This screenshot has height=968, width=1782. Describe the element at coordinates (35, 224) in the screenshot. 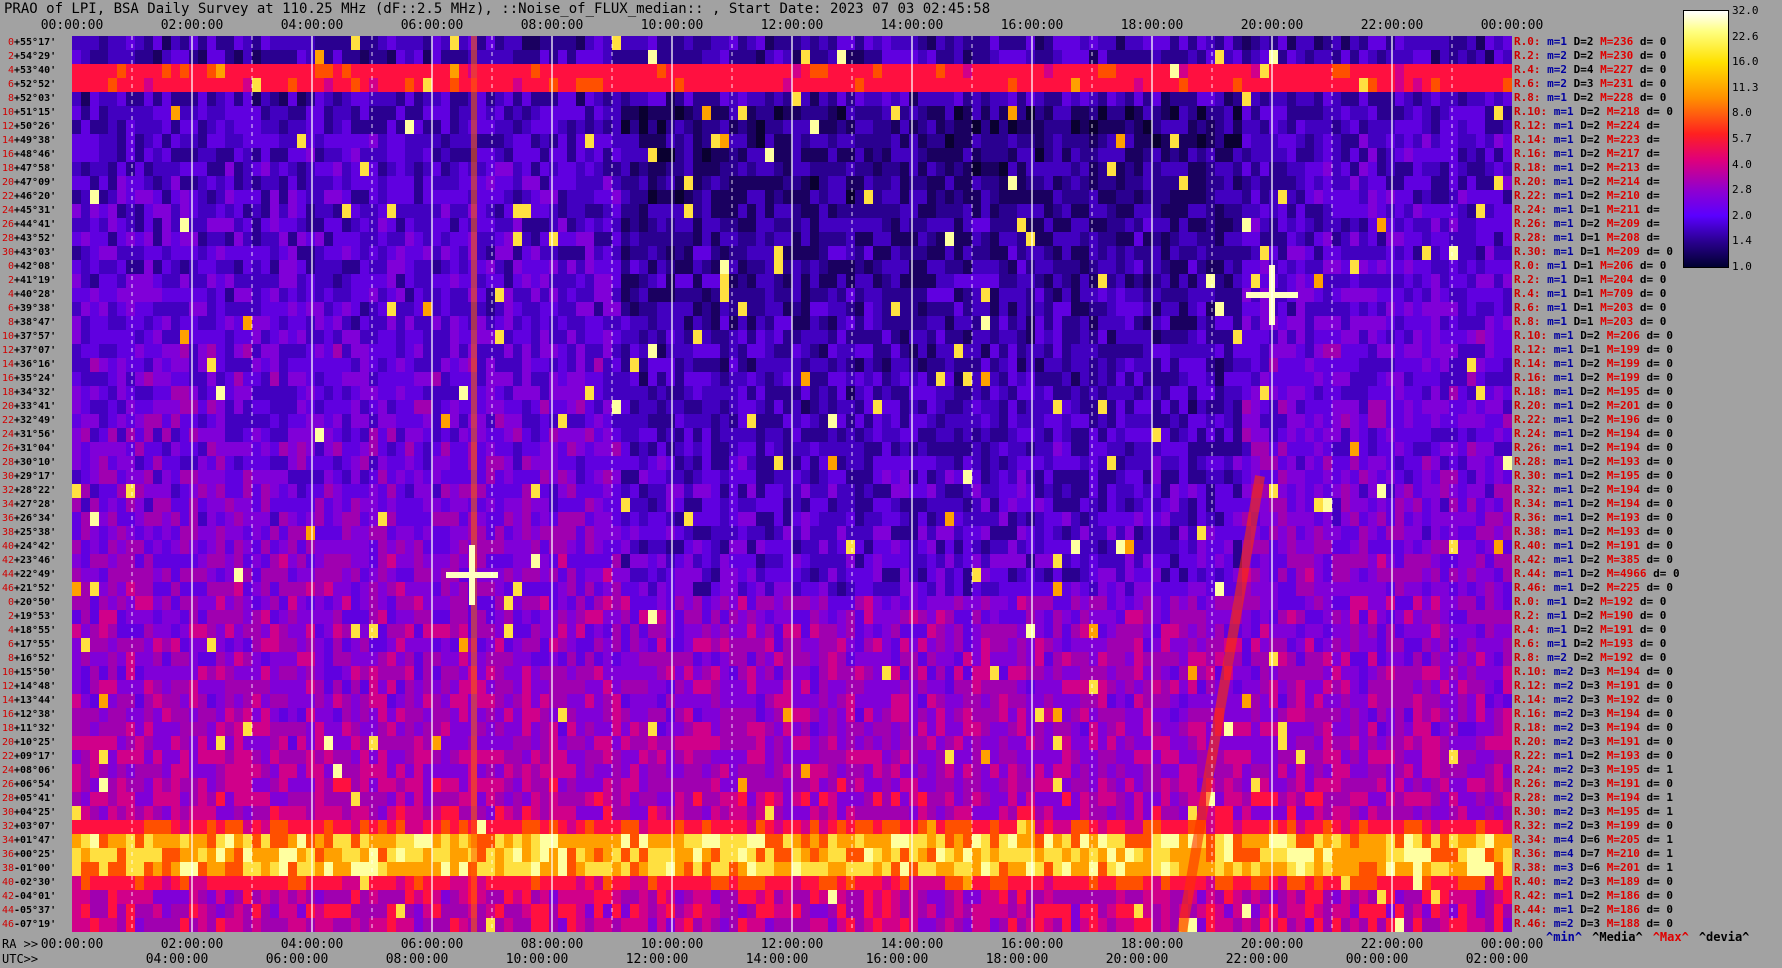

I see `declination-value: +44°41'` at that location.